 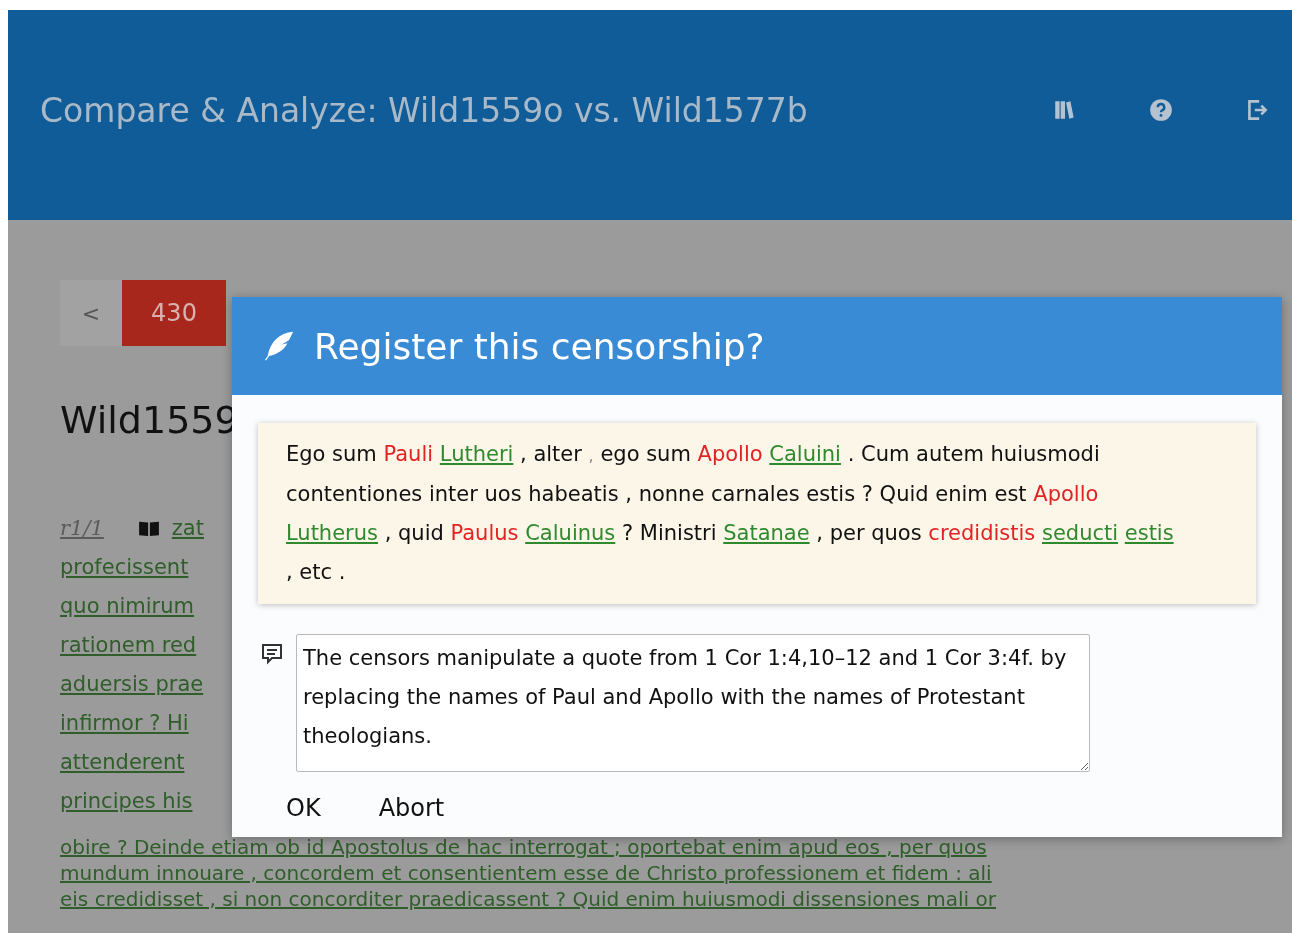 What do you see at coordinates (127, 605) in the screenshot?
I see `text-line: quo nimirum` at bounding box center [127, 605].